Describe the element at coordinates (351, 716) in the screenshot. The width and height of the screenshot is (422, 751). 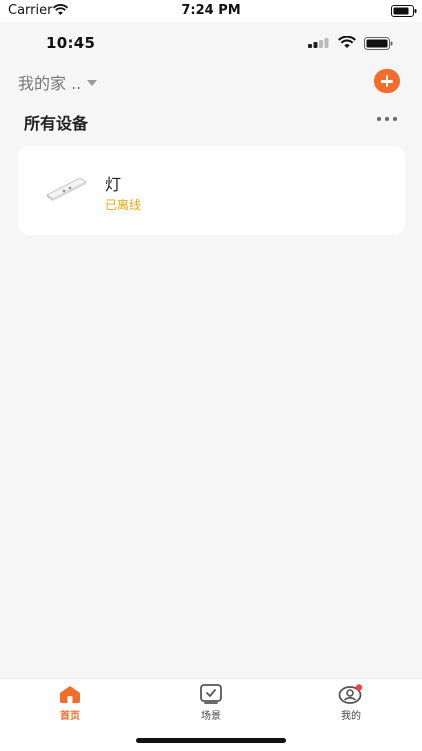
I see `tab-profile-label: 我的` at that location.